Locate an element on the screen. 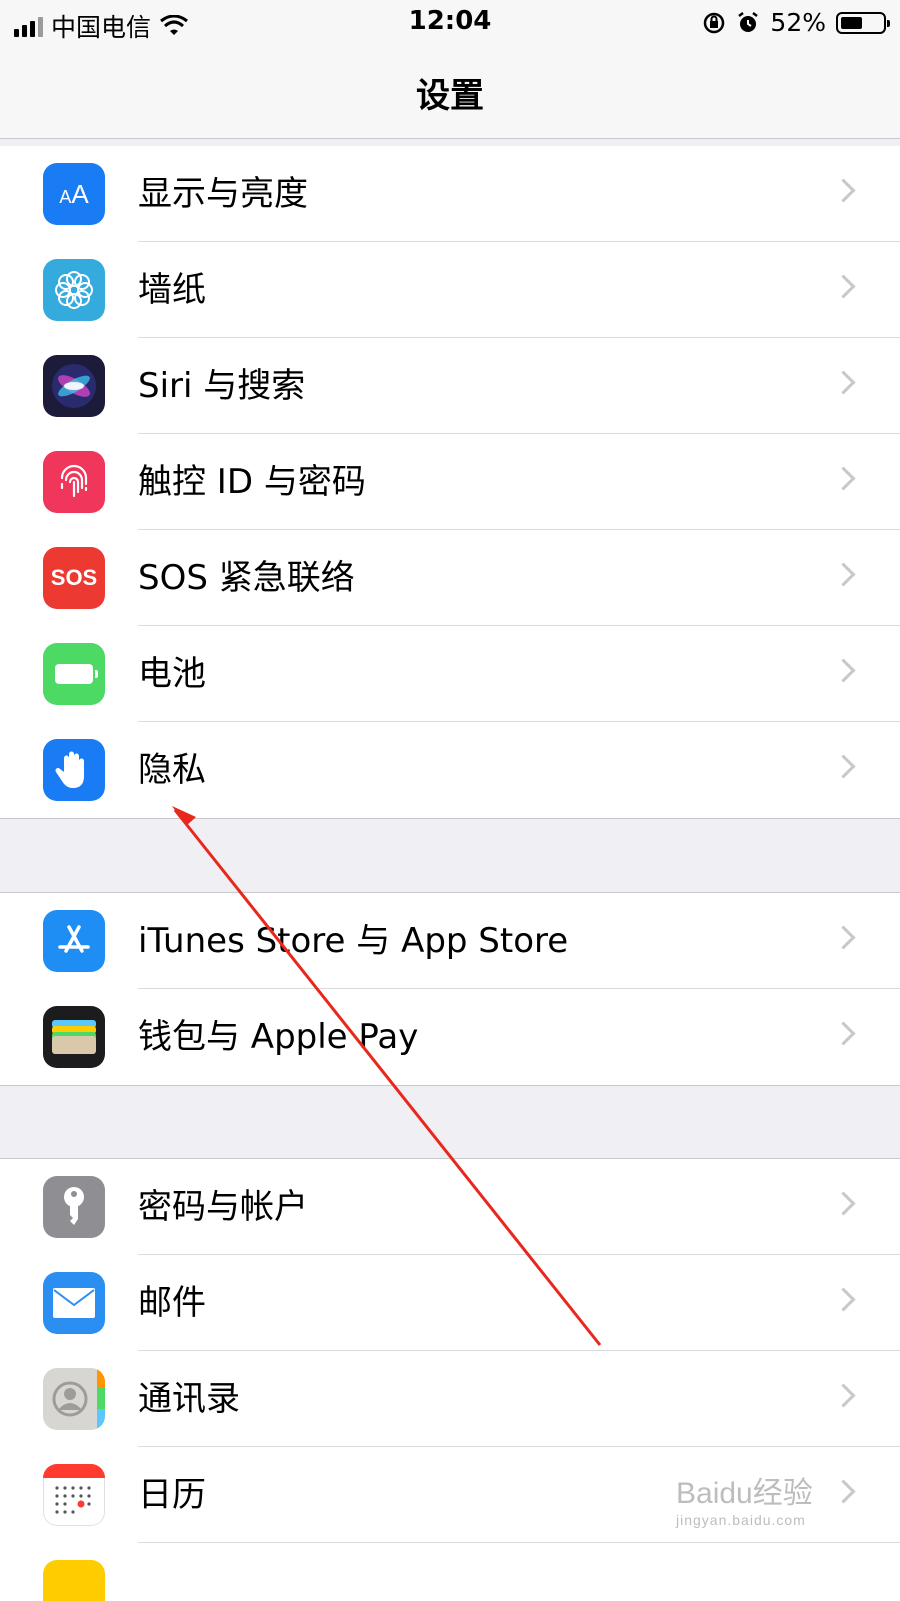 The width and height of the screenshot is (900, 1601). settings-row-app-store: iTunes Store 与 App Store is located at coordinates (450, 941).